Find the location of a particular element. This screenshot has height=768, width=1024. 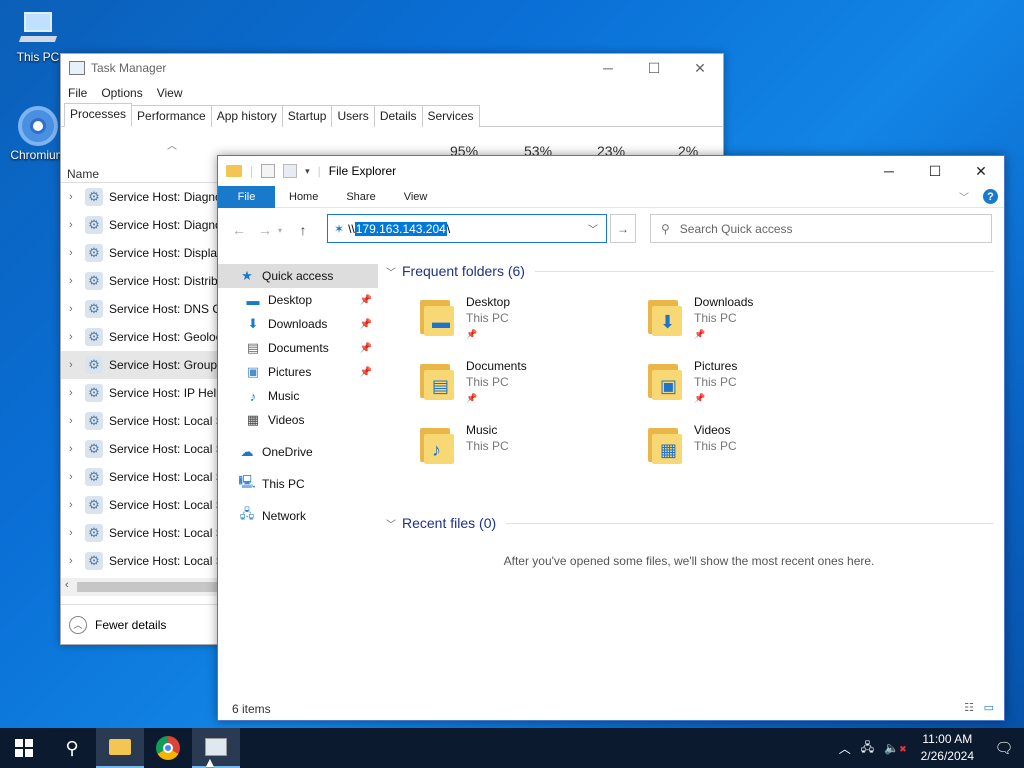

tab-processes: Processes is located at coordinates (98, 115).